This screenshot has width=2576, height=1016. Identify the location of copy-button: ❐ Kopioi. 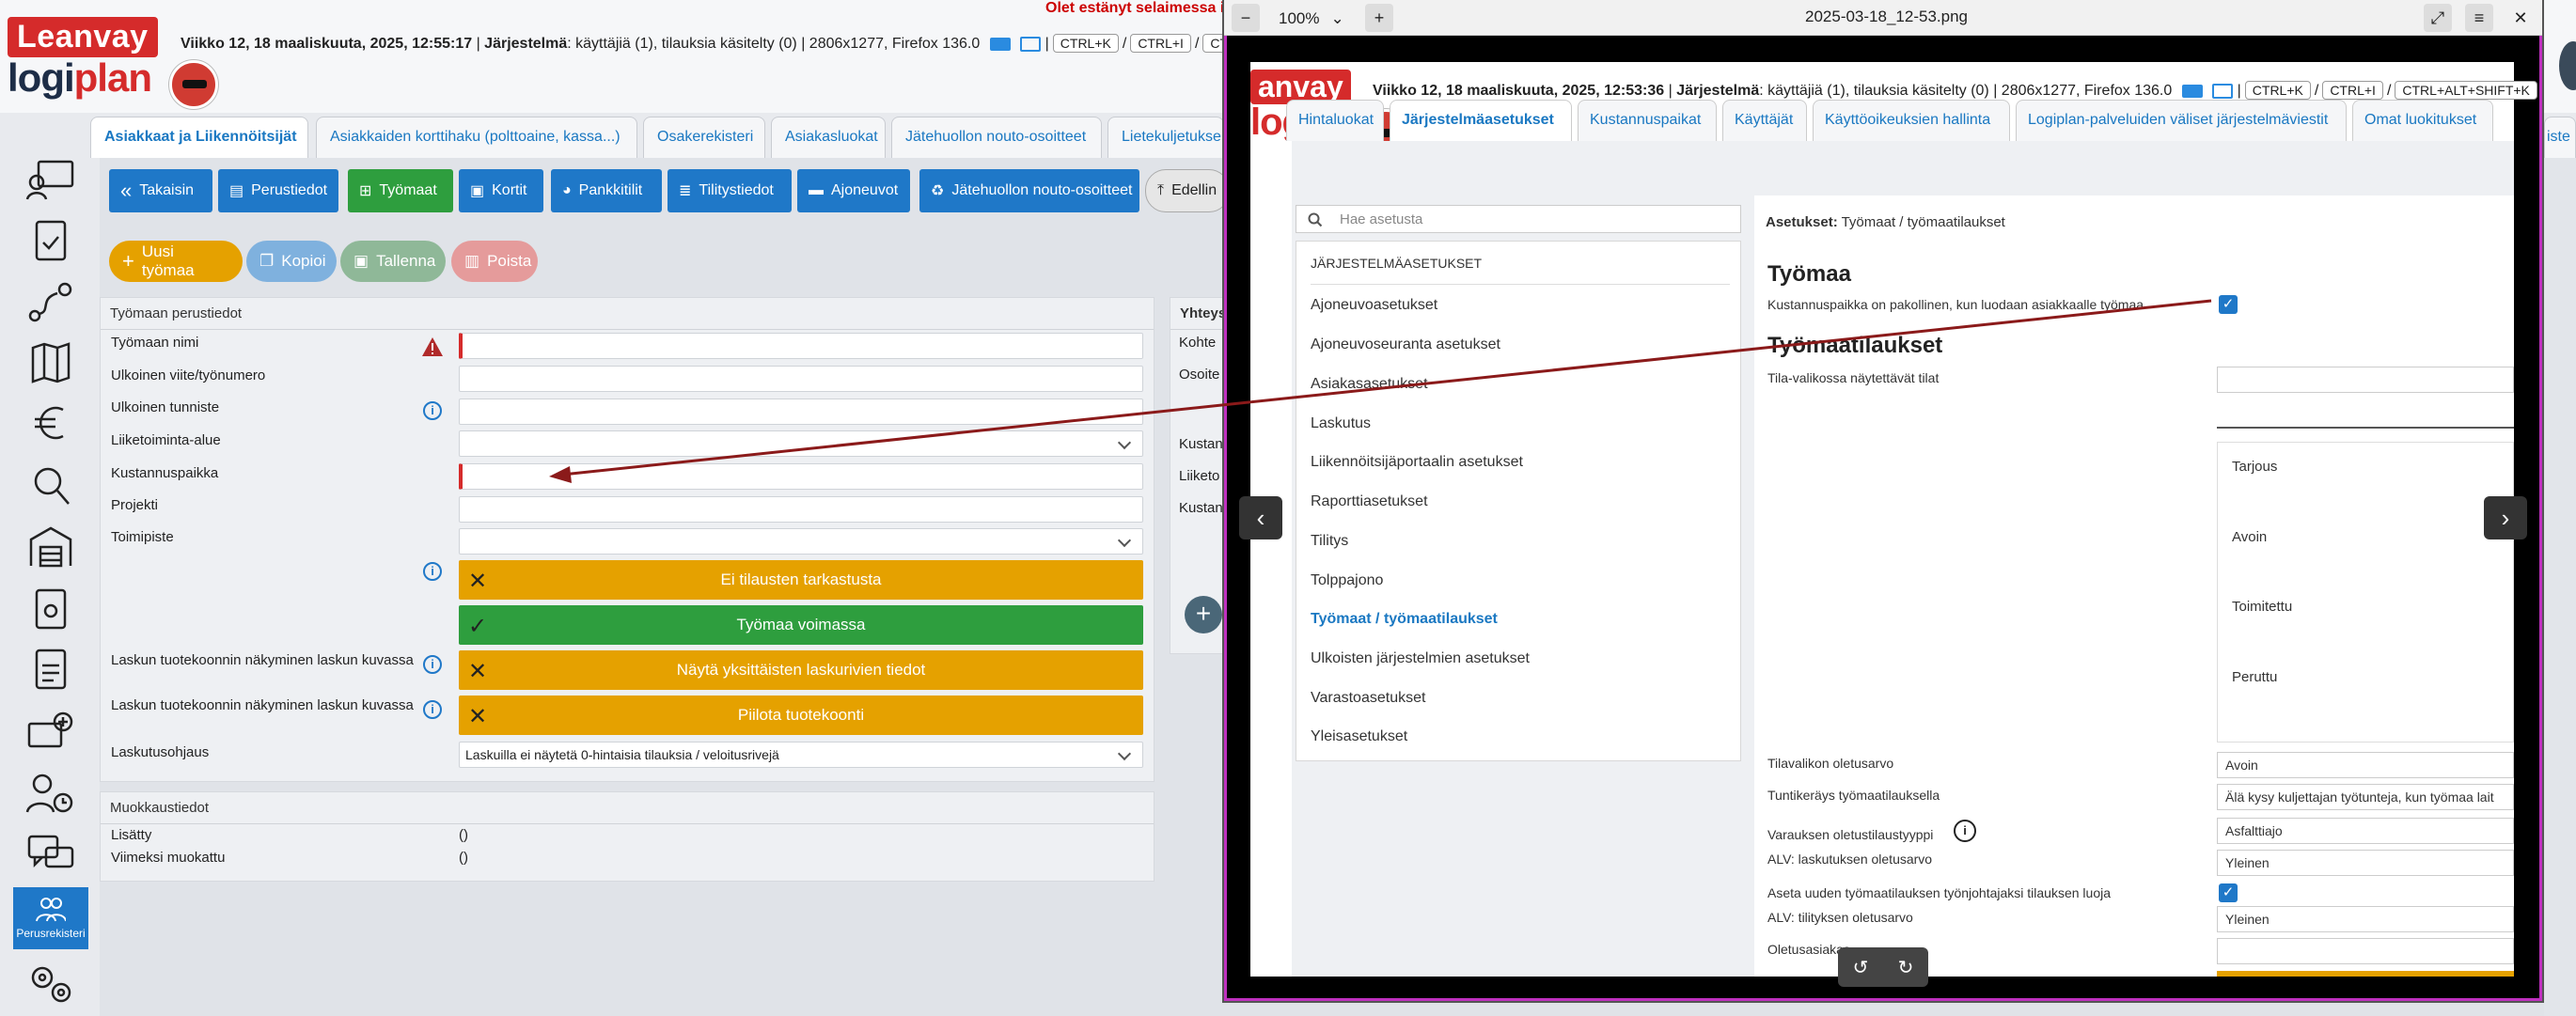
(292, 261).